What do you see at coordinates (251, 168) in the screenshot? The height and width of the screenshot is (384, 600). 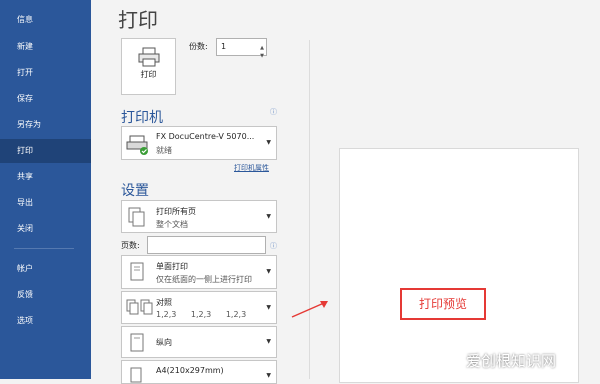 I see `printer-properties-link: 打印机属性` at bounding box center [251, 168].